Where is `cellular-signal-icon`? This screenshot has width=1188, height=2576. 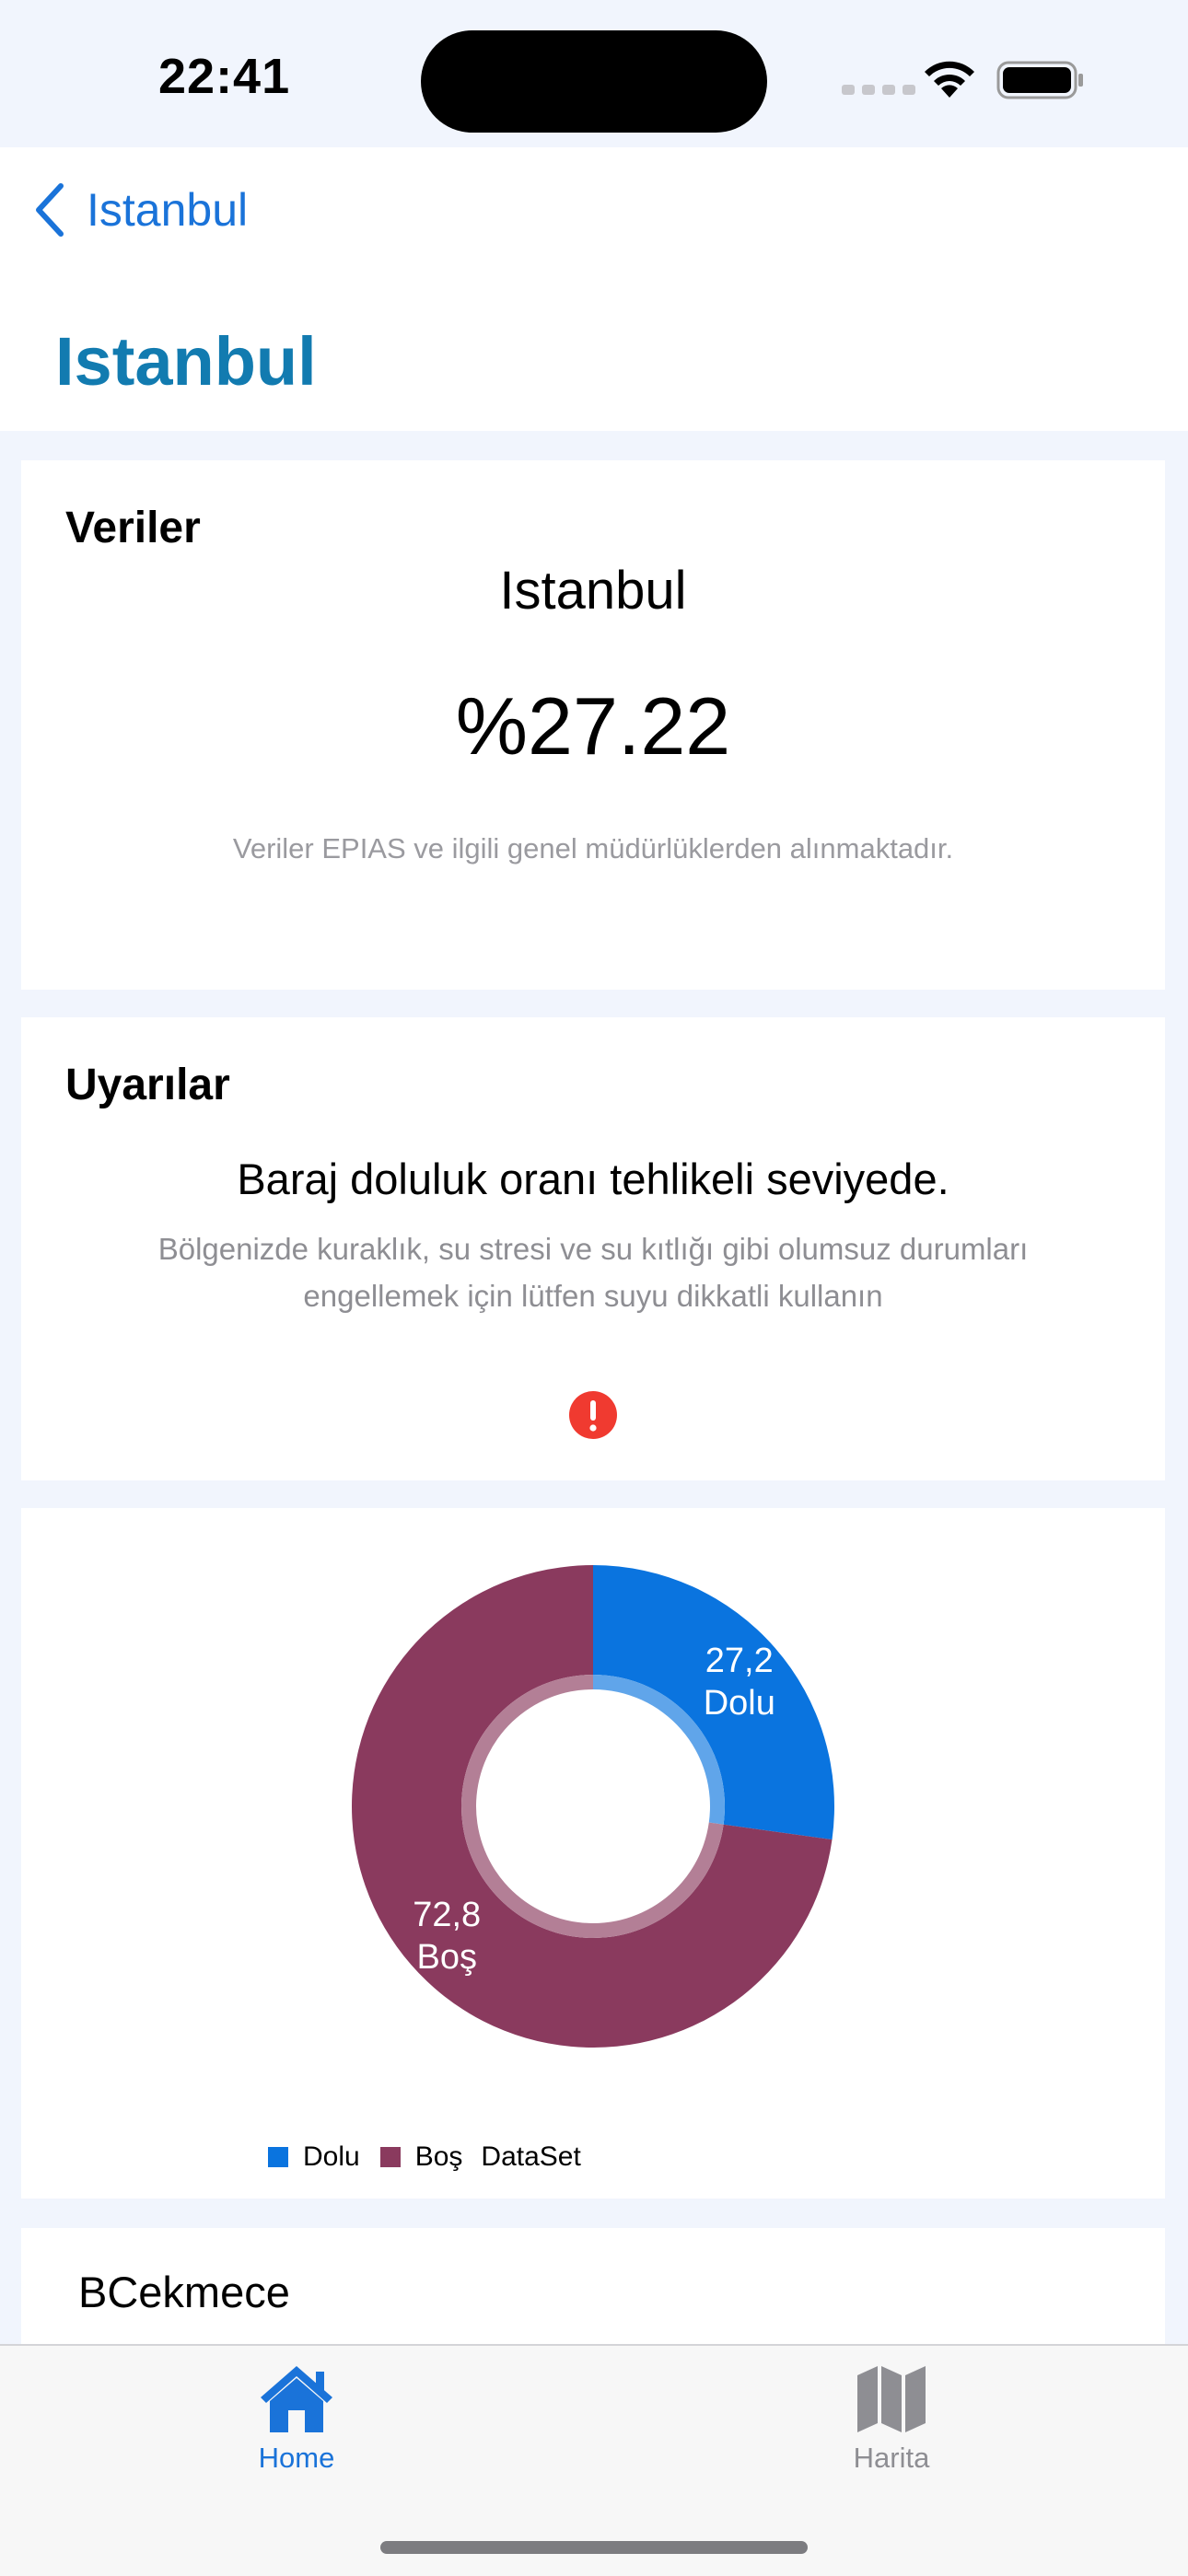
cellular-signal-icon is located at coordinates (882, 91).